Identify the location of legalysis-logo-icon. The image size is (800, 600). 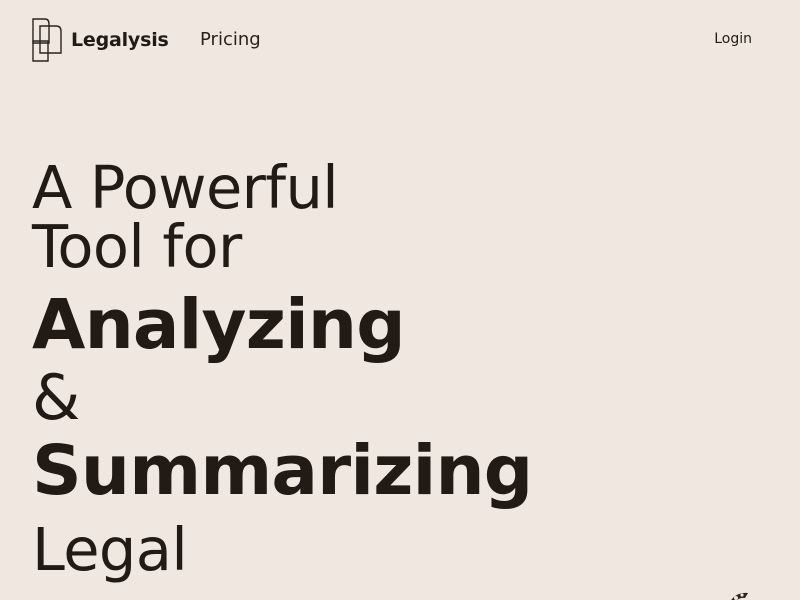
(47, 40).